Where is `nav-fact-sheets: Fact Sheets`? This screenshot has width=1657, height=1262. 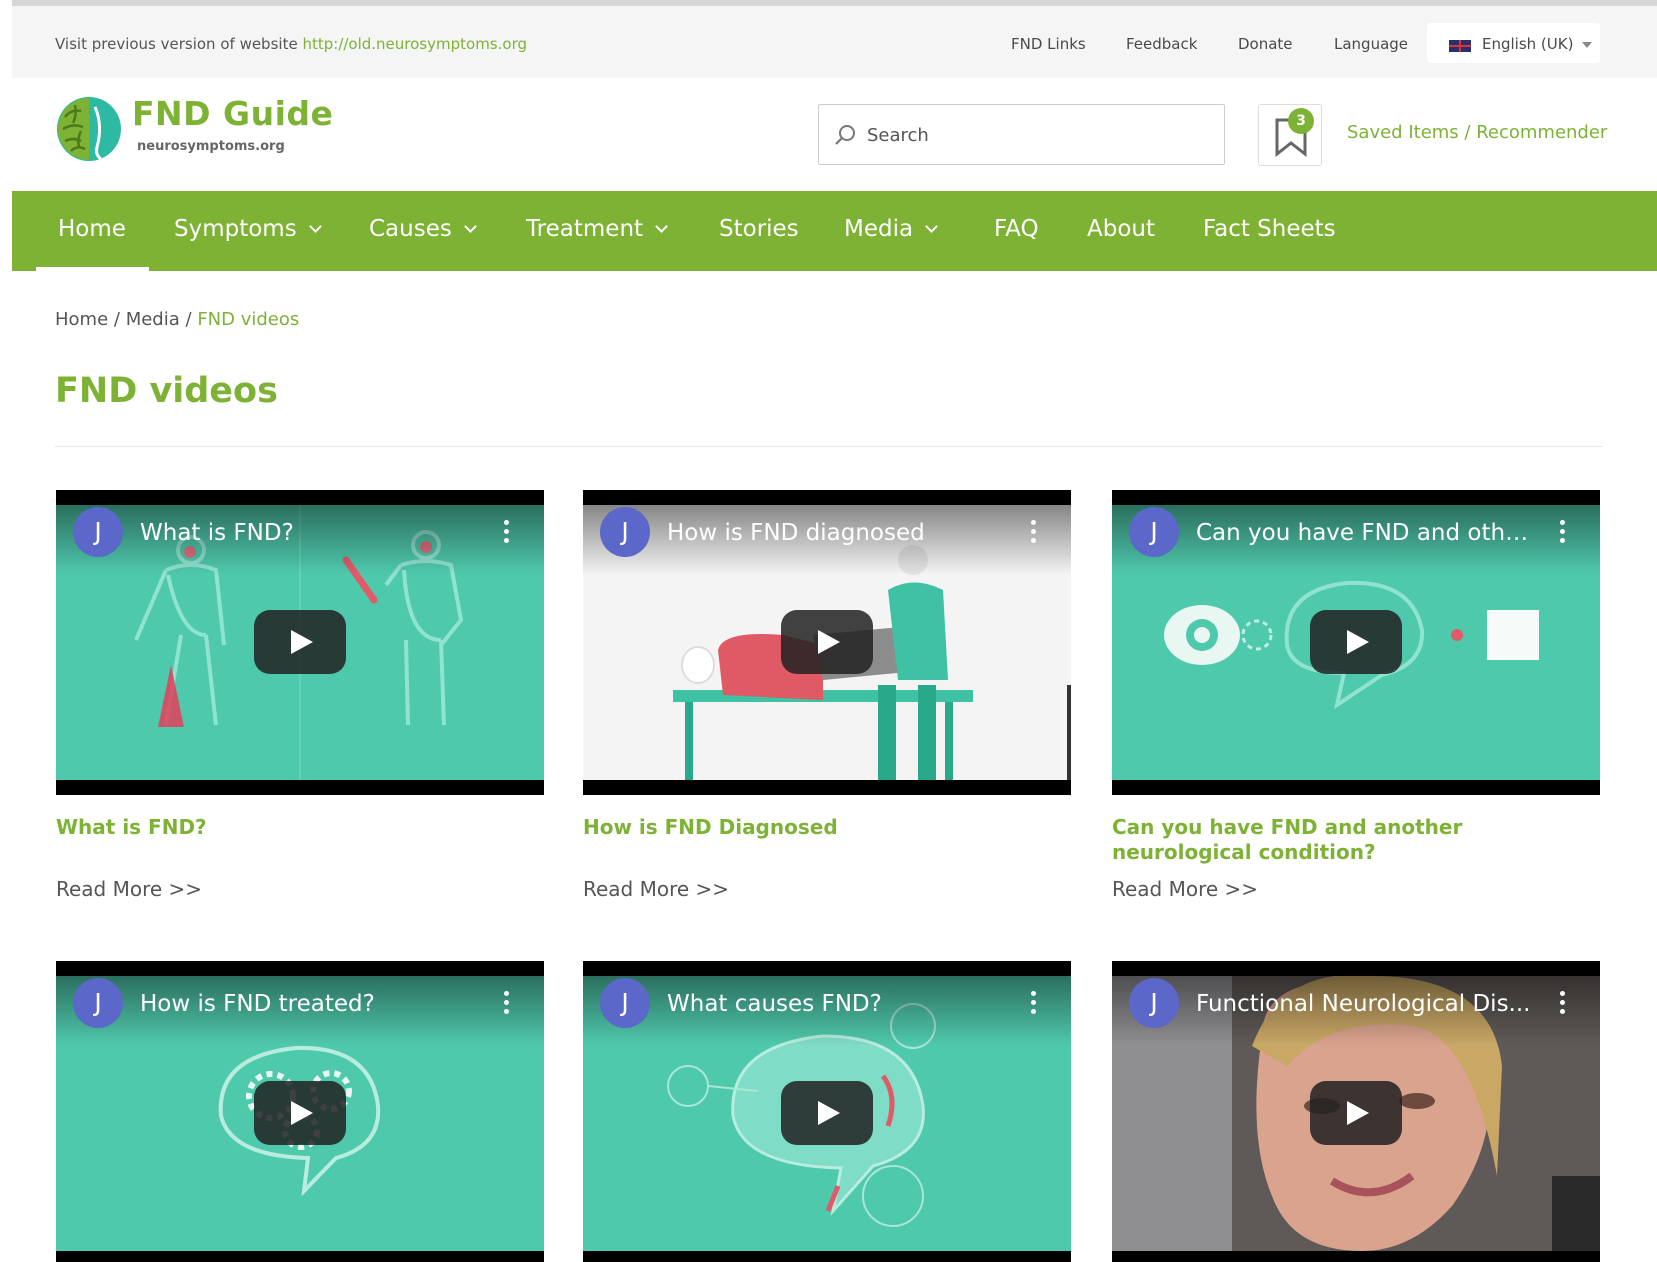 nav-fact-sheets: Fact Sheets is located at coordinates (1269, 229).